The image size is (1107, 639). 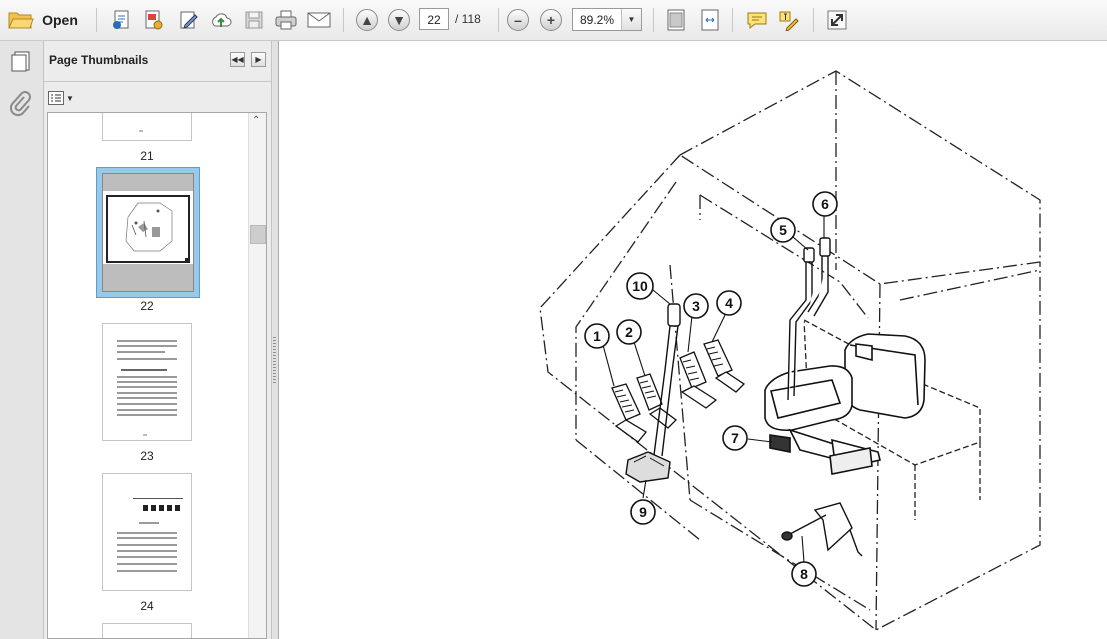 What do you see at coordinates (147, 306) in the screenshot?
I see `thumbnail-label: 22` at bounding box center [147, 306].